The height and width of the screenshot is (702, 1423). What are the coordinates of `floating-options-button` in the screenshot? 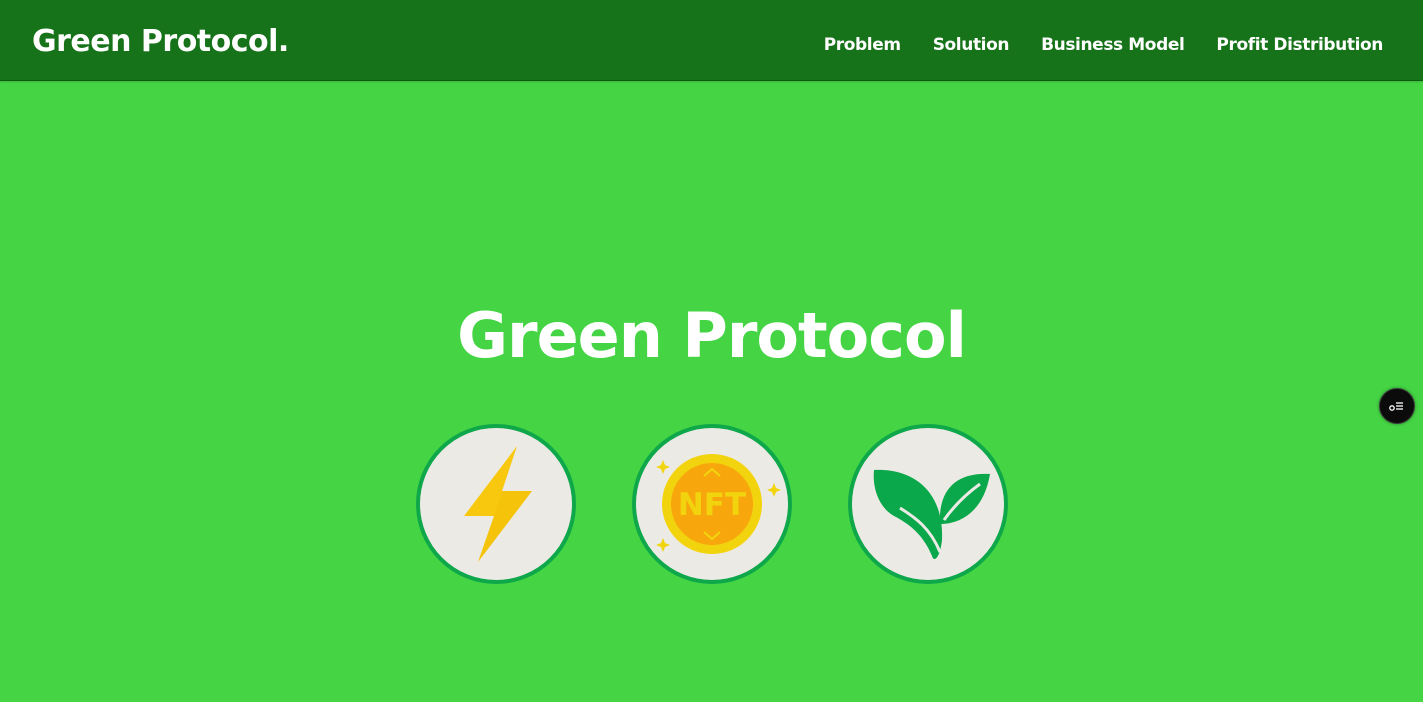 It's located at (1397, 406).